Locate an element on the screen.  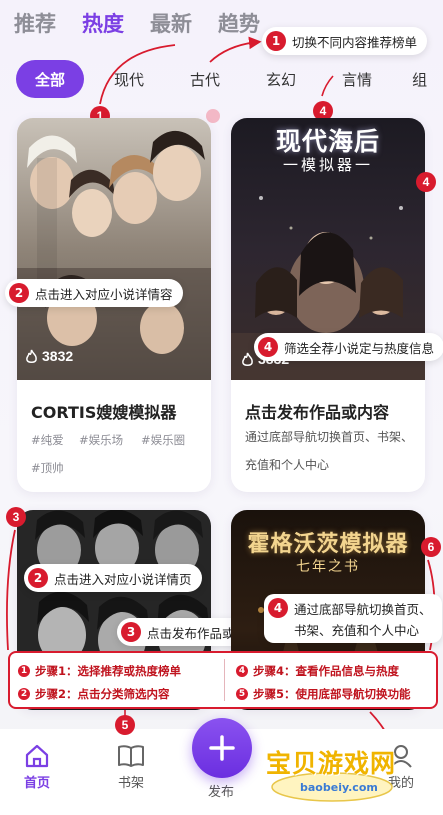
novel-description: 通过底部导航切换首页、书架、 is located at coordinates (329, 437).